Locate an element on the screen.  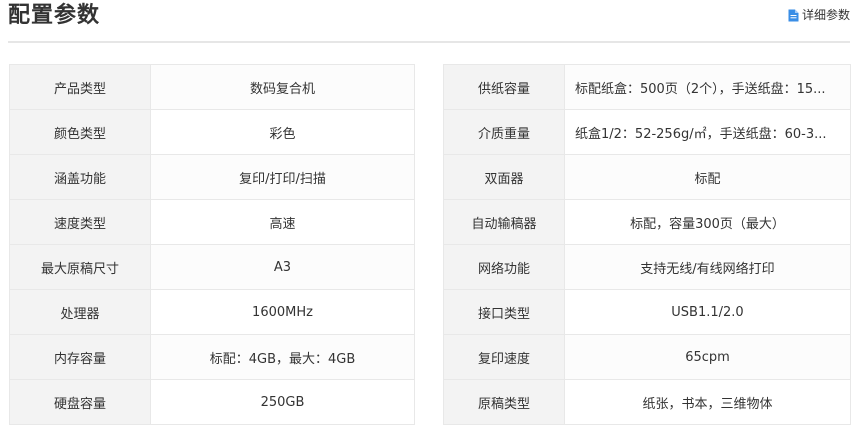
table-row: 自动输稿器 标配，容量300页（最大） is located at coordinates (647, 222).